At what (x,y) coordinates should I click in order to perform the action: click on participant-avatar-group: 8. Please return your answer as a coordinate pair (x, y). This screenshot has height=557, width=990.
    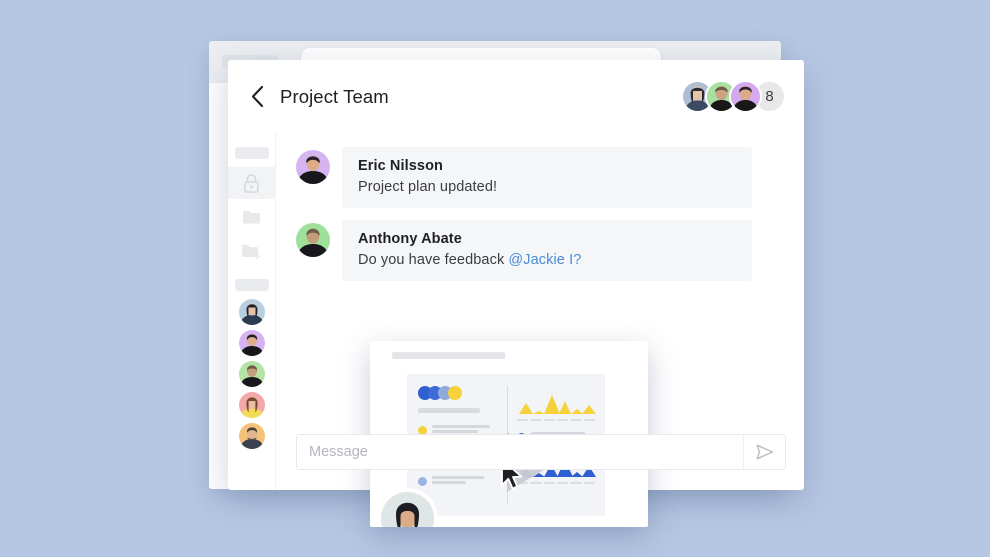
    Looking at the image, I should click on (733, 96).